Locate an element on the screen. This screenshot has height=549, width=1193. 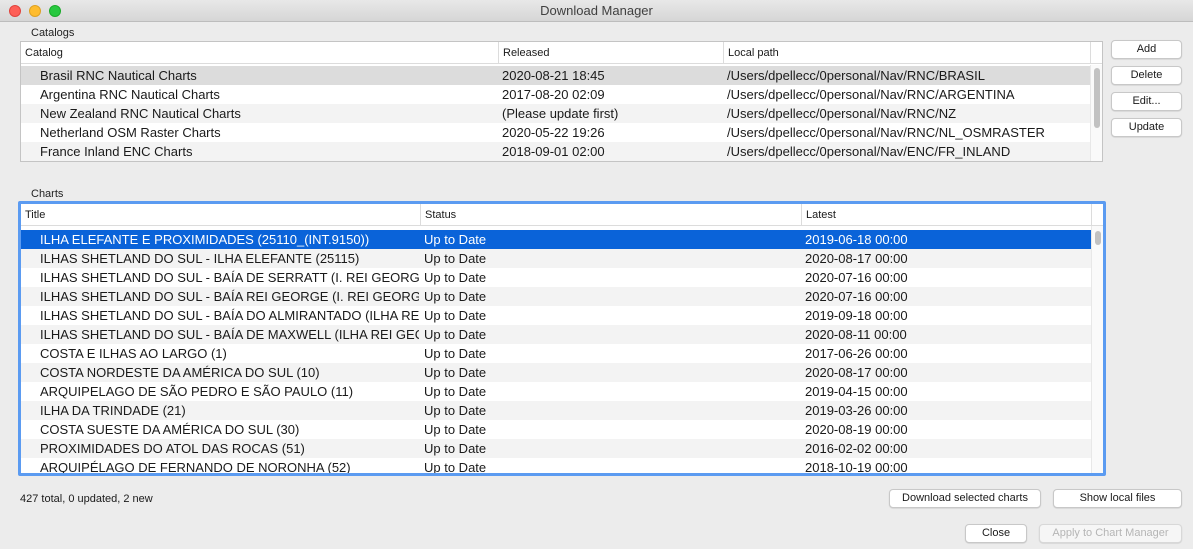
cell-latest: 2020-08-19 00:00 is located at coordinates (856, 429).